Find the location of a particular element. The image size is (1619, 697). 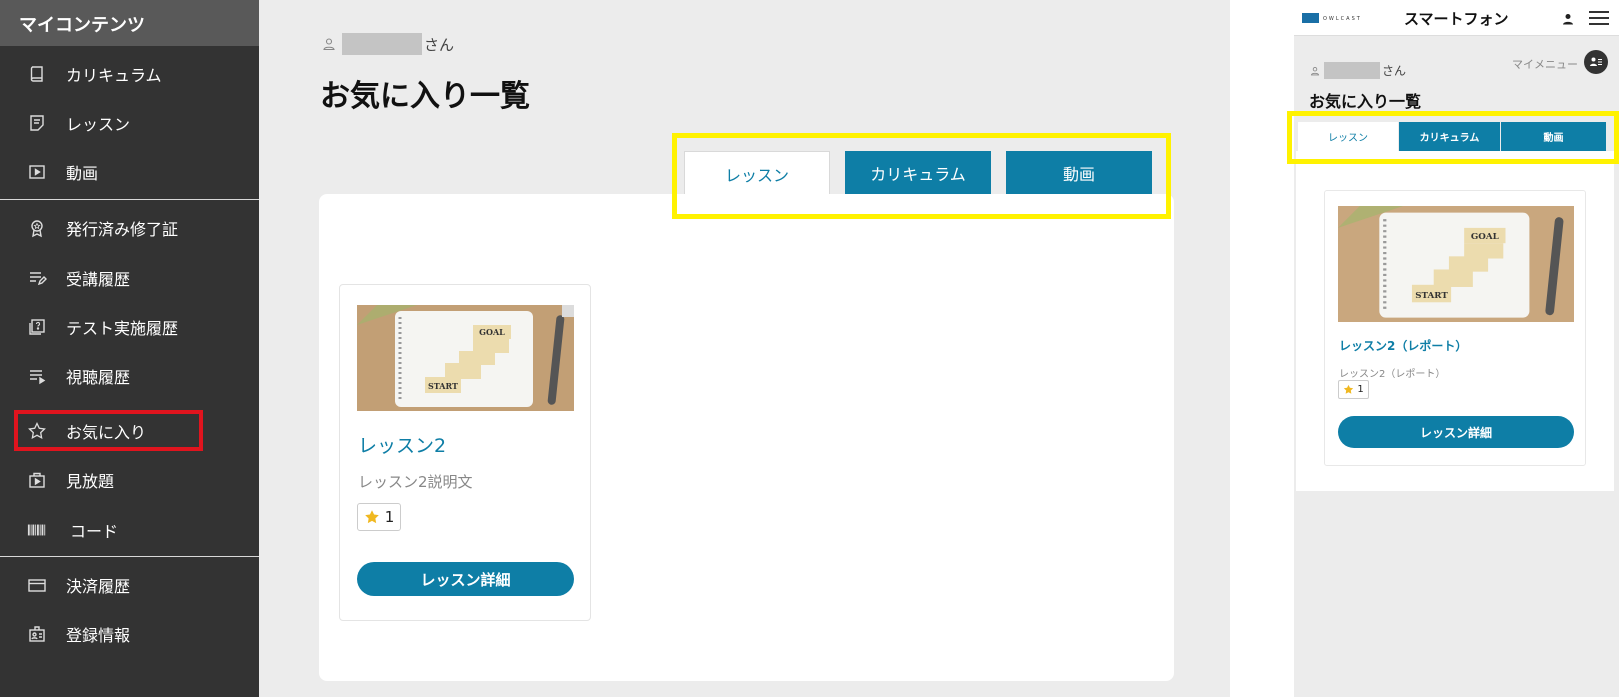

sidebar-item-viewing-history: 視聴履歴 is located at coordinates (129, 376).